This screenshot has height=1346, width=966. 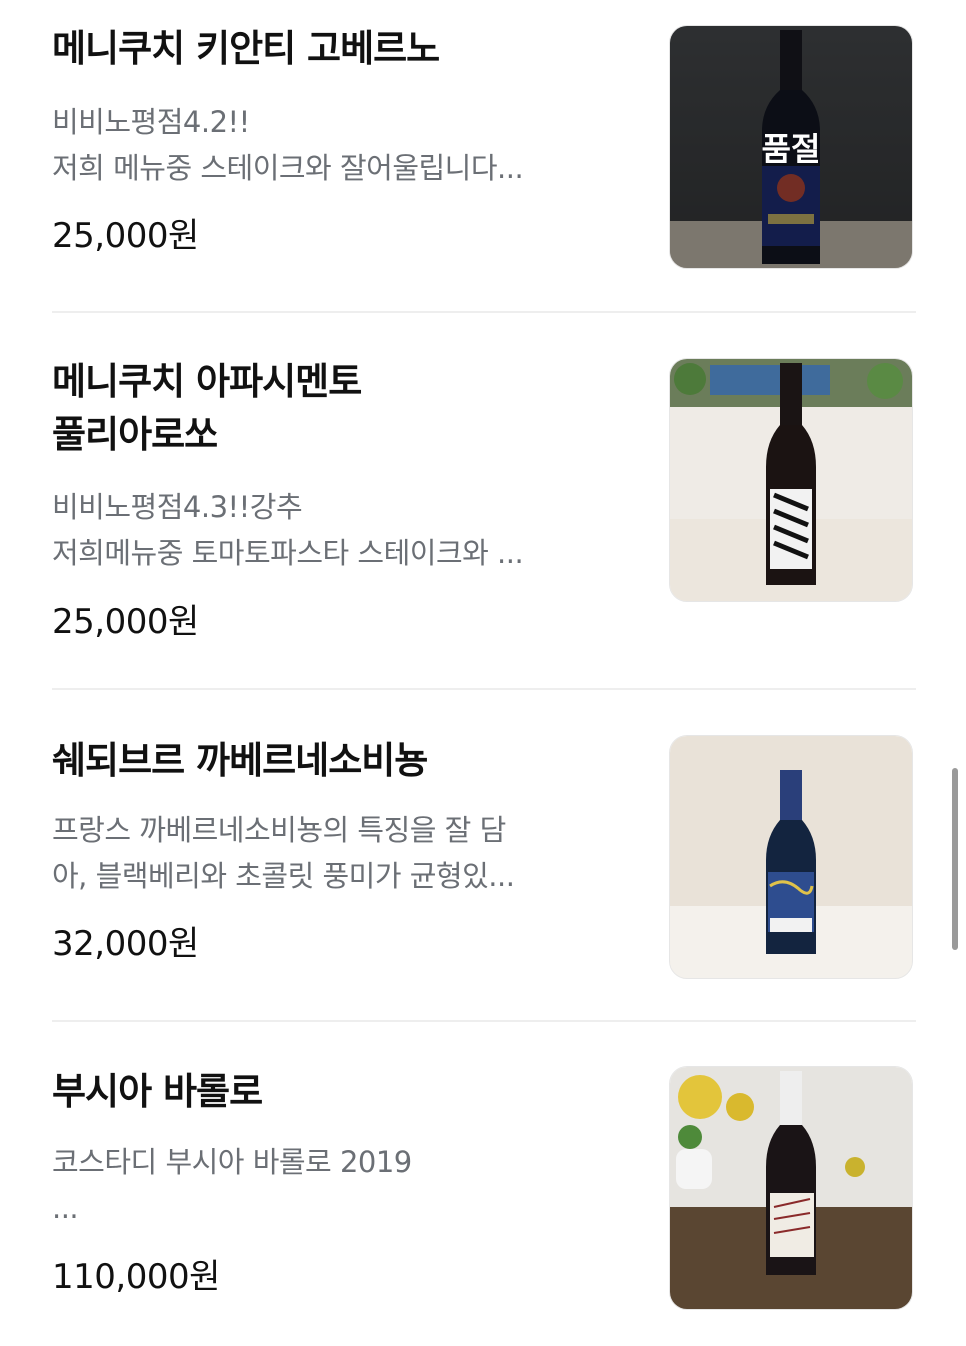 I want to click on menu-item-image: 품절, so click(x=791, y=147).